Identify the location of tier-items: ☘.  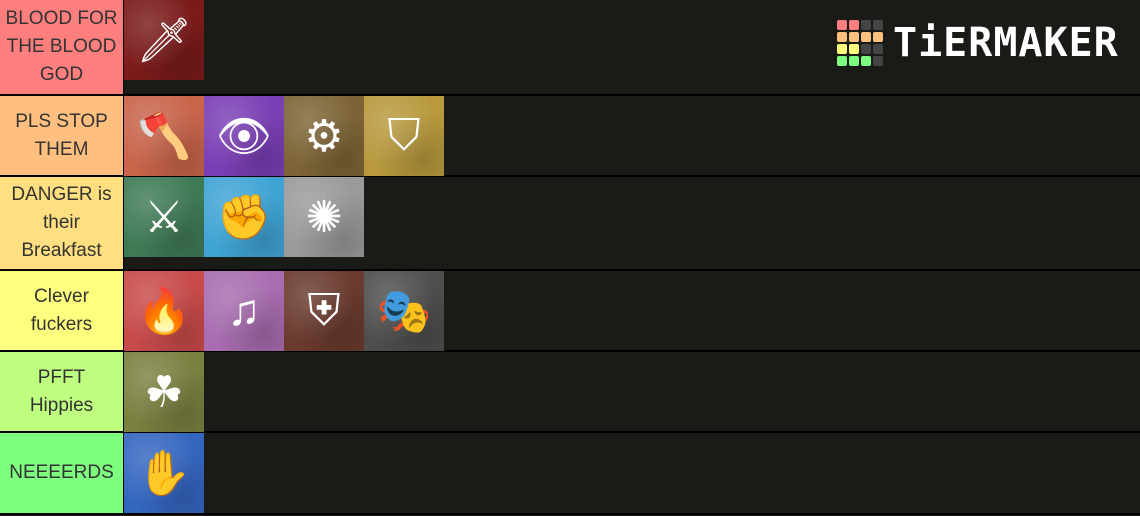
(164, 392).